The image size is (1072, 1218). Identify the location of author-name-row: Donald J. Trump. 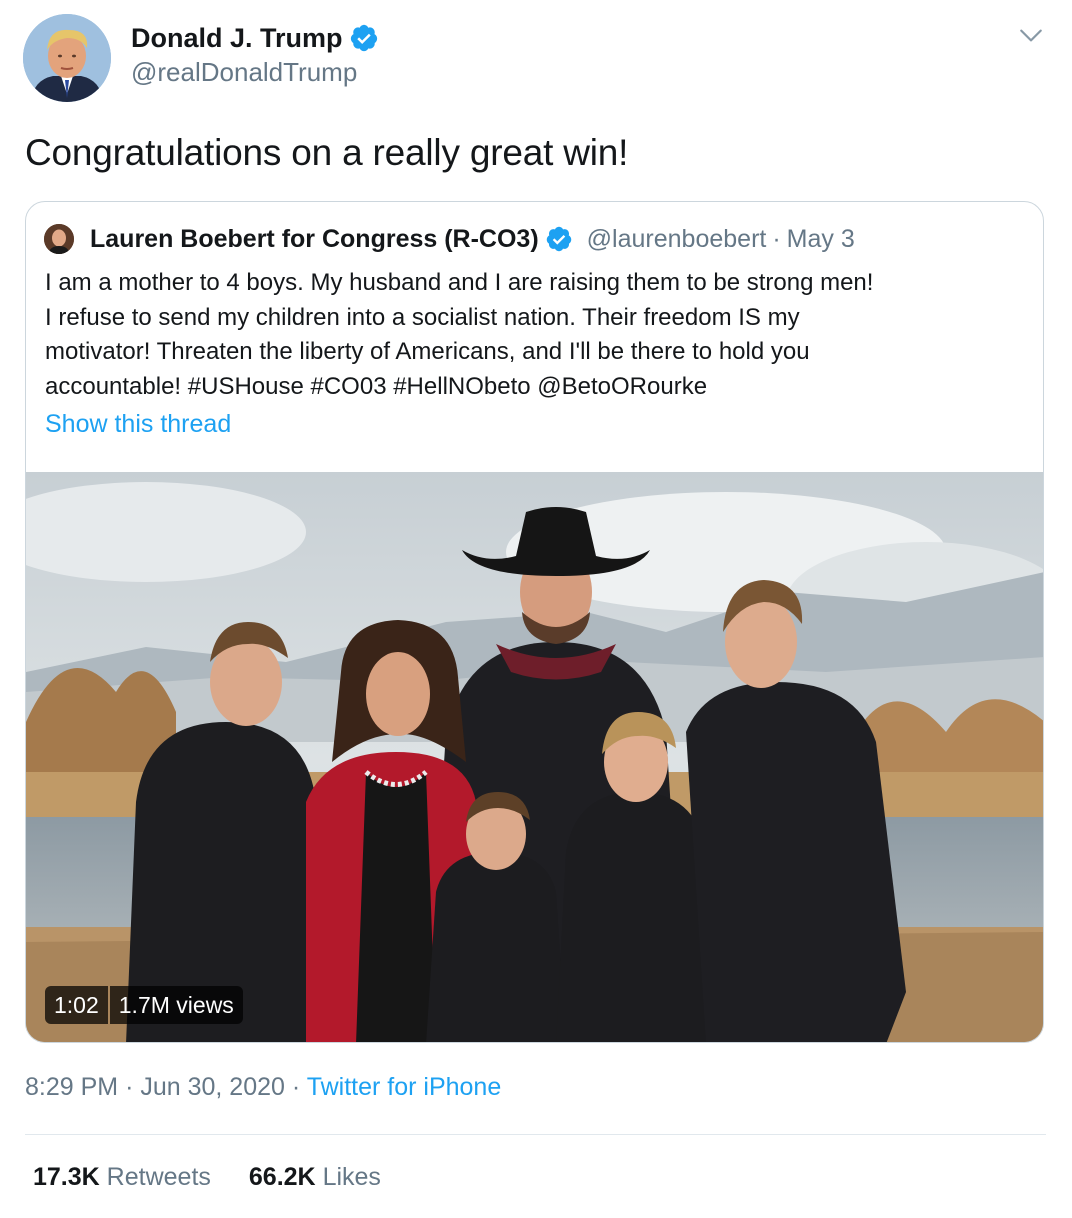
(255, 38).